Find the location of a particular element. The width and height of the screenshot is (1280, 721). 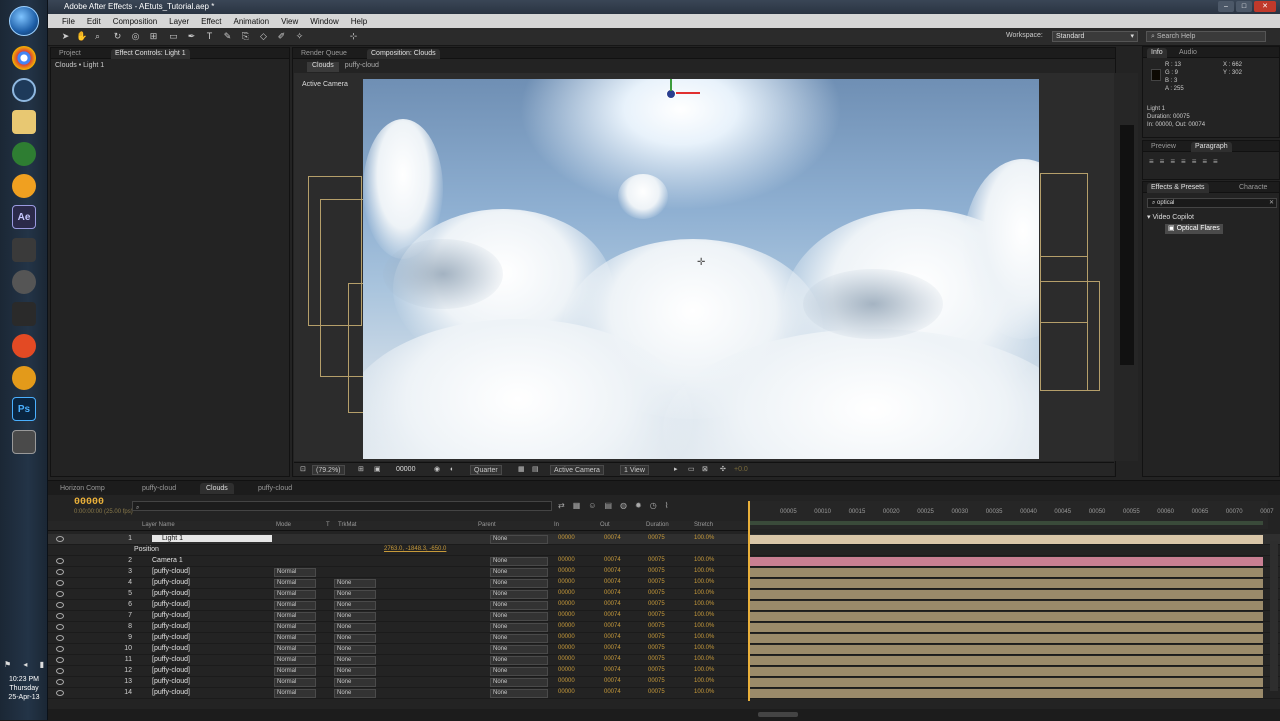

tab-clouds: Clouds is located at coordinates (217, 488).